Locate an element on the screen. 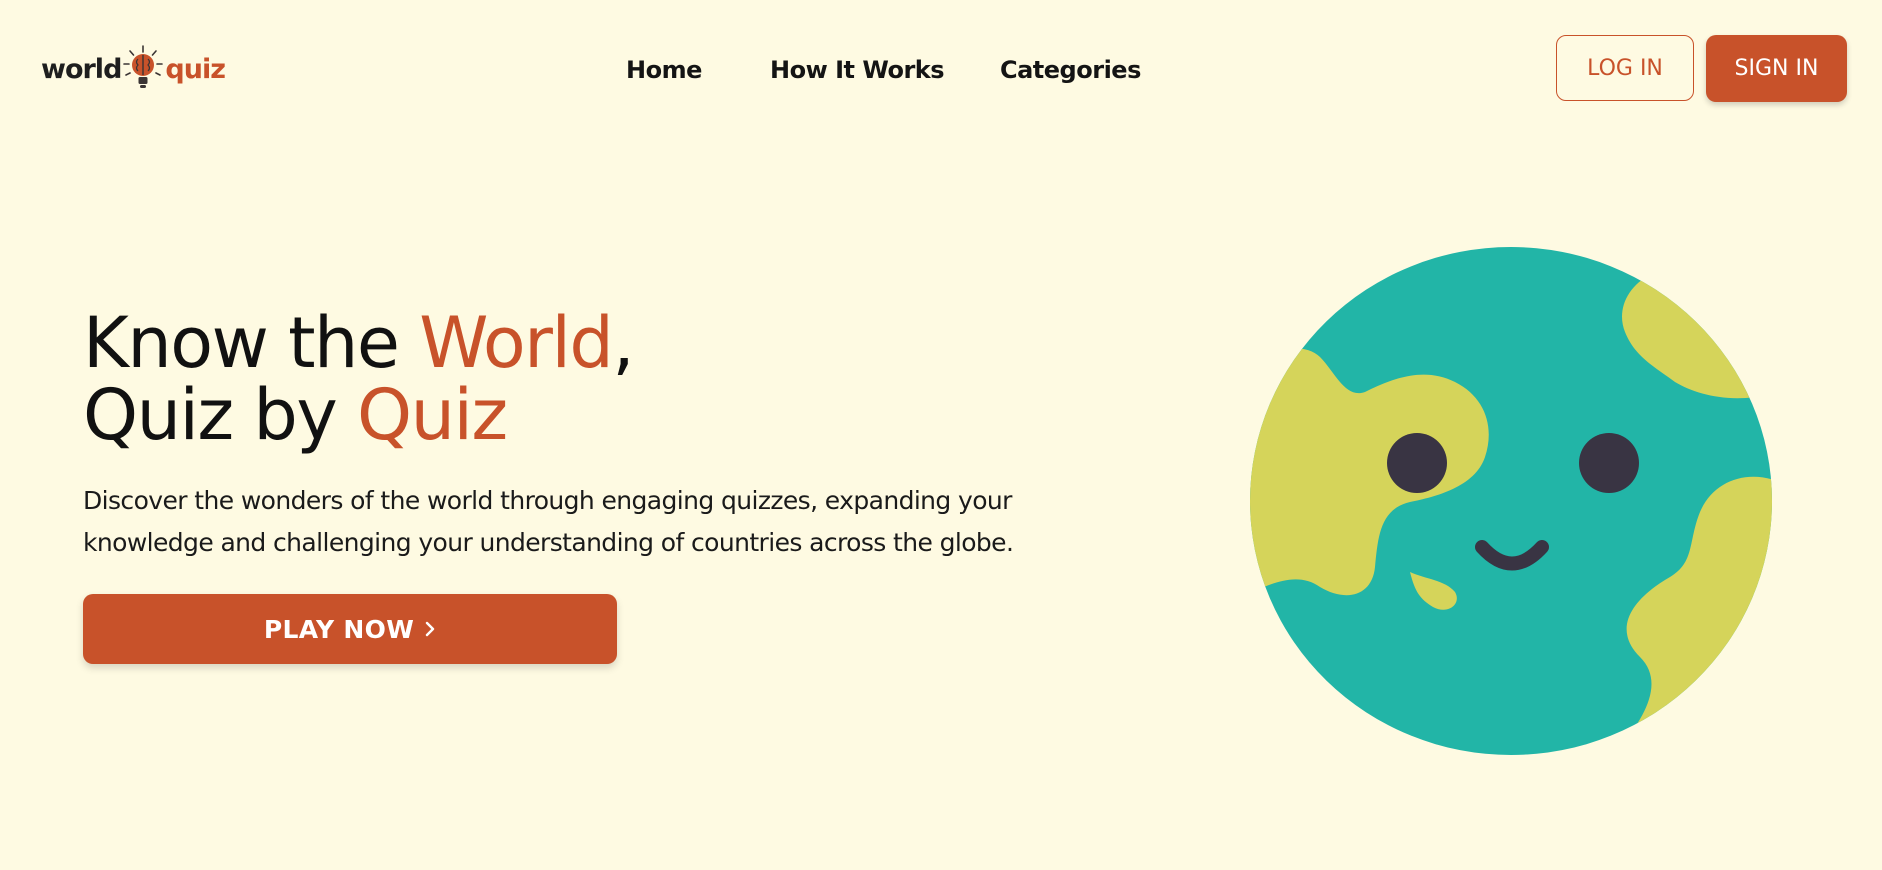 The image size is (1882, 870). nav-home: Home is located at coordinates (664, 70).